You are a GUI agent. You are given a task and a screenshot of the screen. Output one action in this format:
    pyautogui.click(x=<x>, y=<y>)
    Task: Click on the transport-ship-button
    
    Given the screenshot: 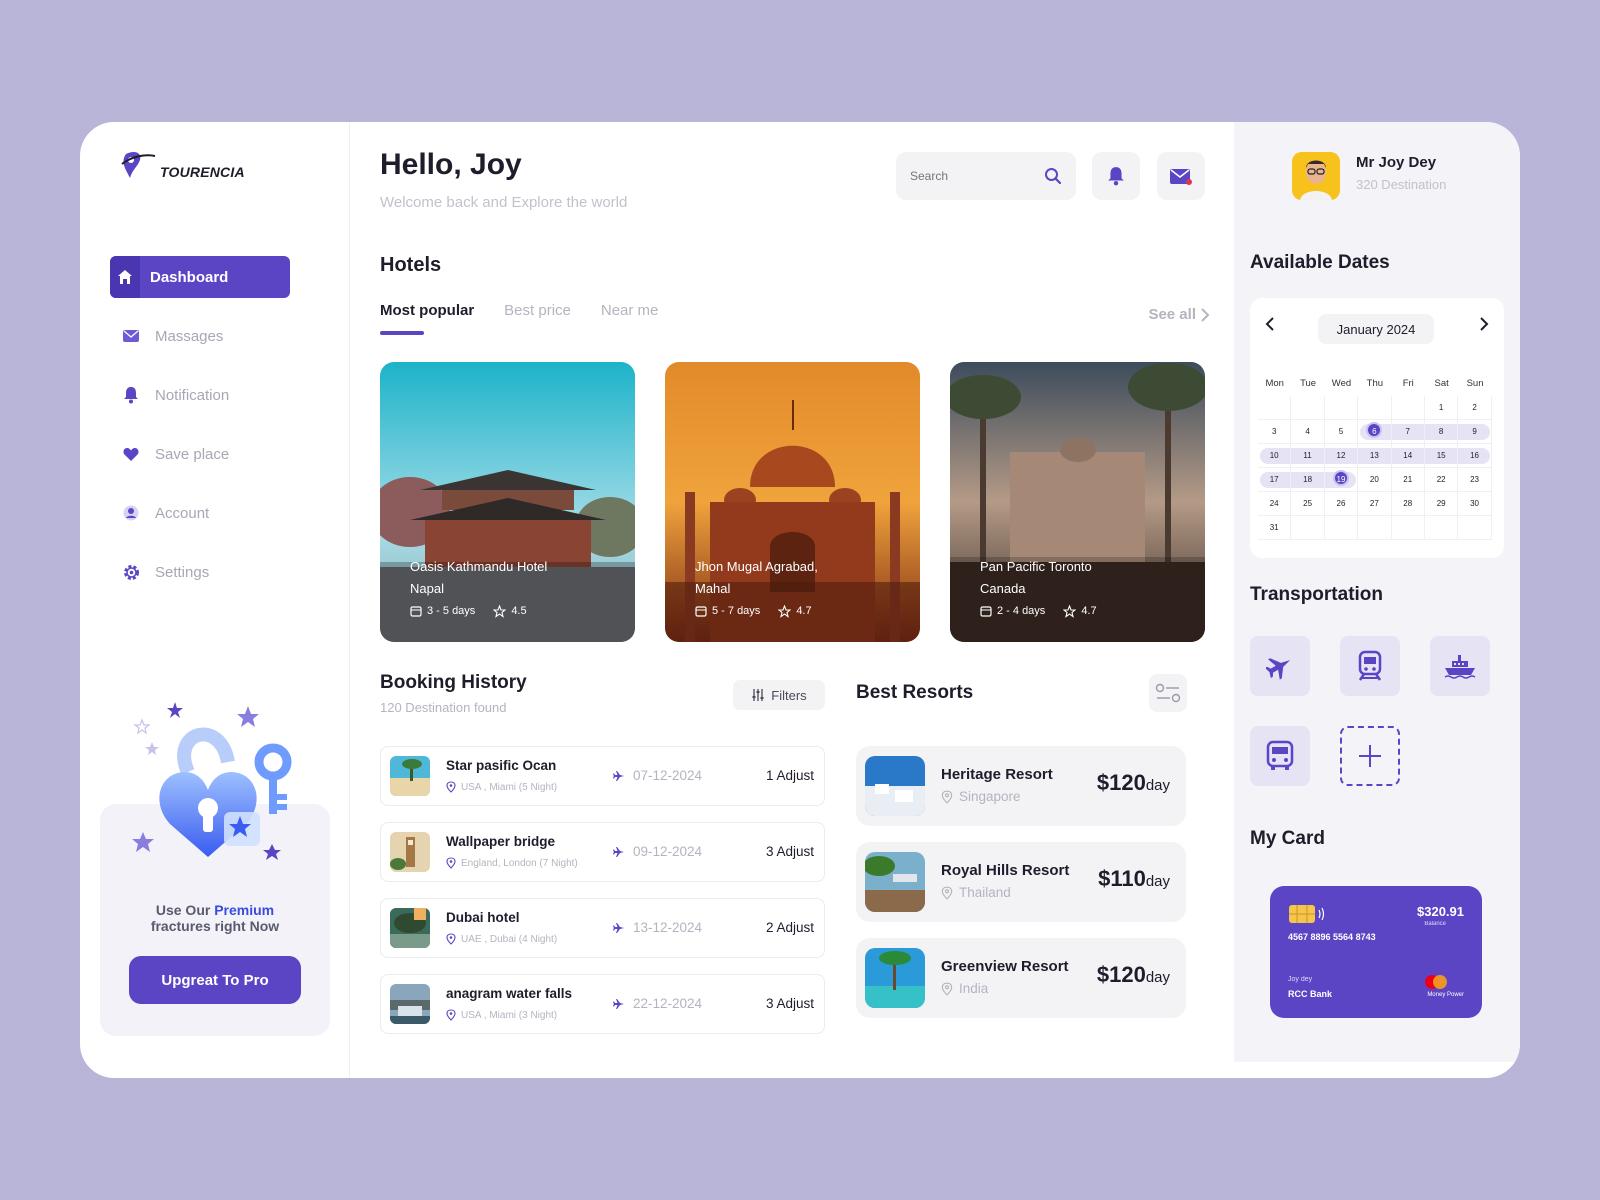 What is the action you would take?
    pyautogui.click(x=1460, y=666)
    